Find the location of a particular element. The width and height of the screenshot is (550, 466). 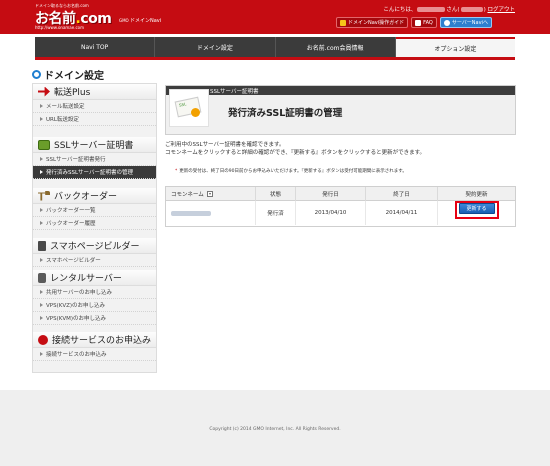

sidebar-item-vps-kvm: VPS(KVM)のお申し込み is located at coordinates (94, 318).